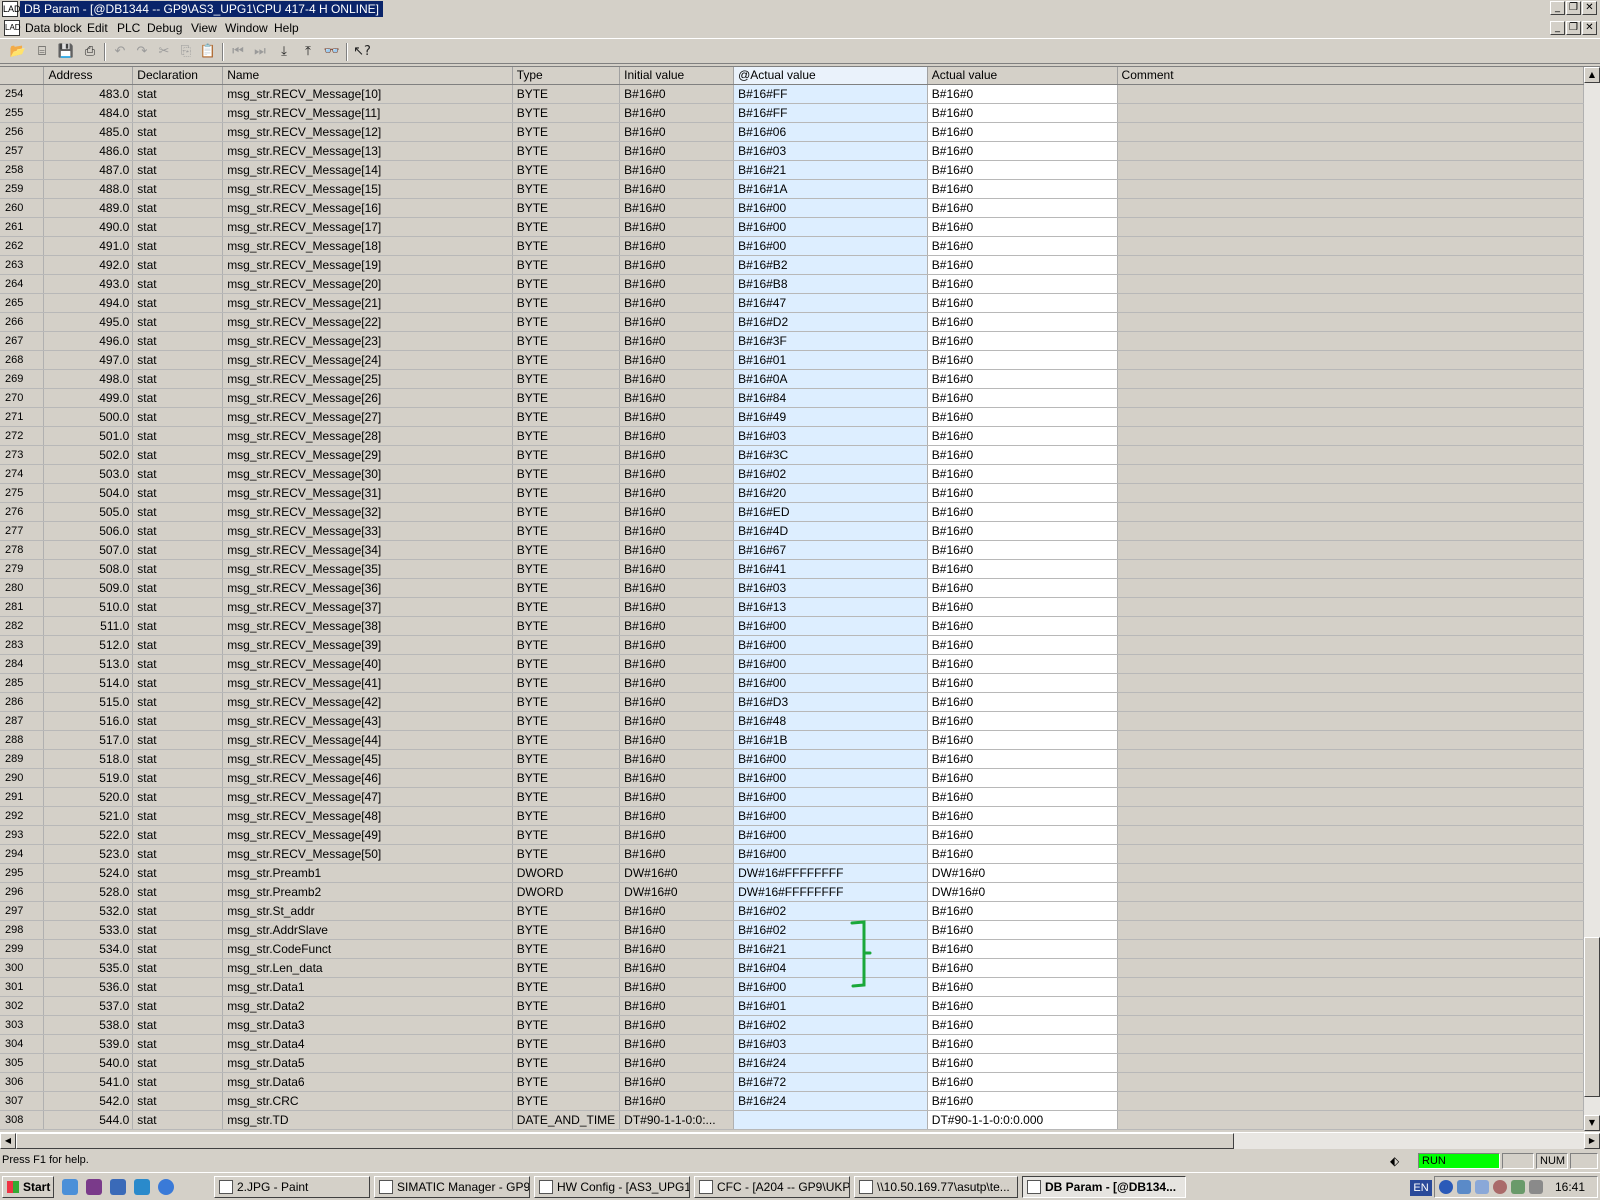 Image resolution: width=1600 pixels, height=1200 pixels. I want to click on language-indicator: EN, so click(1421, 1188).